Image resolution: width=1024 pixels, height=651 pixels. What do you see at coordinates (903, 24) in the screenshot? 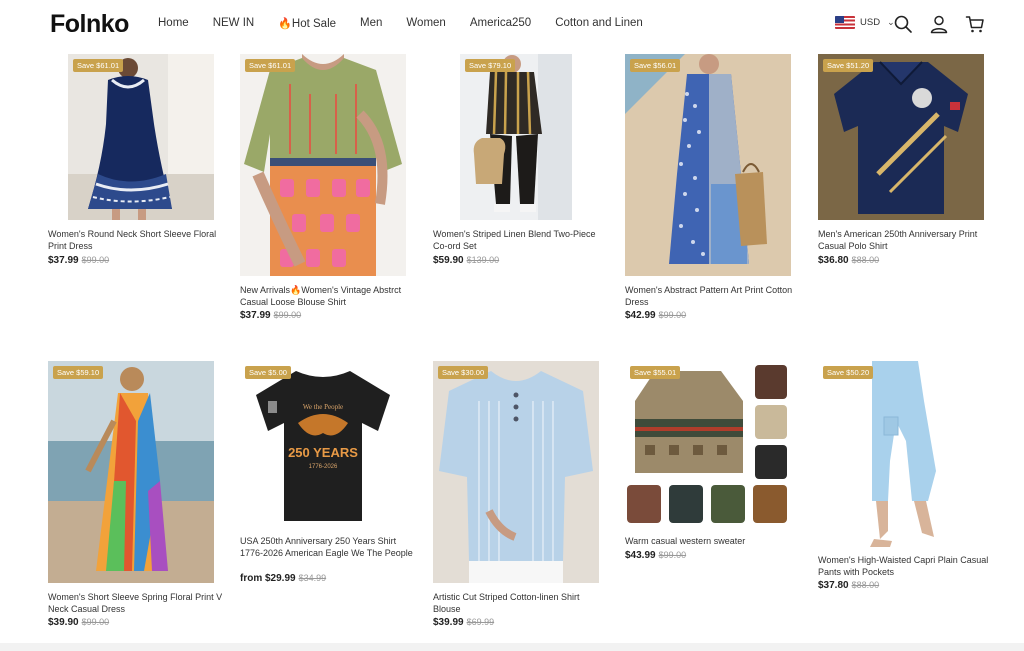
I see `search-icon` at bounding box center [903, 24].